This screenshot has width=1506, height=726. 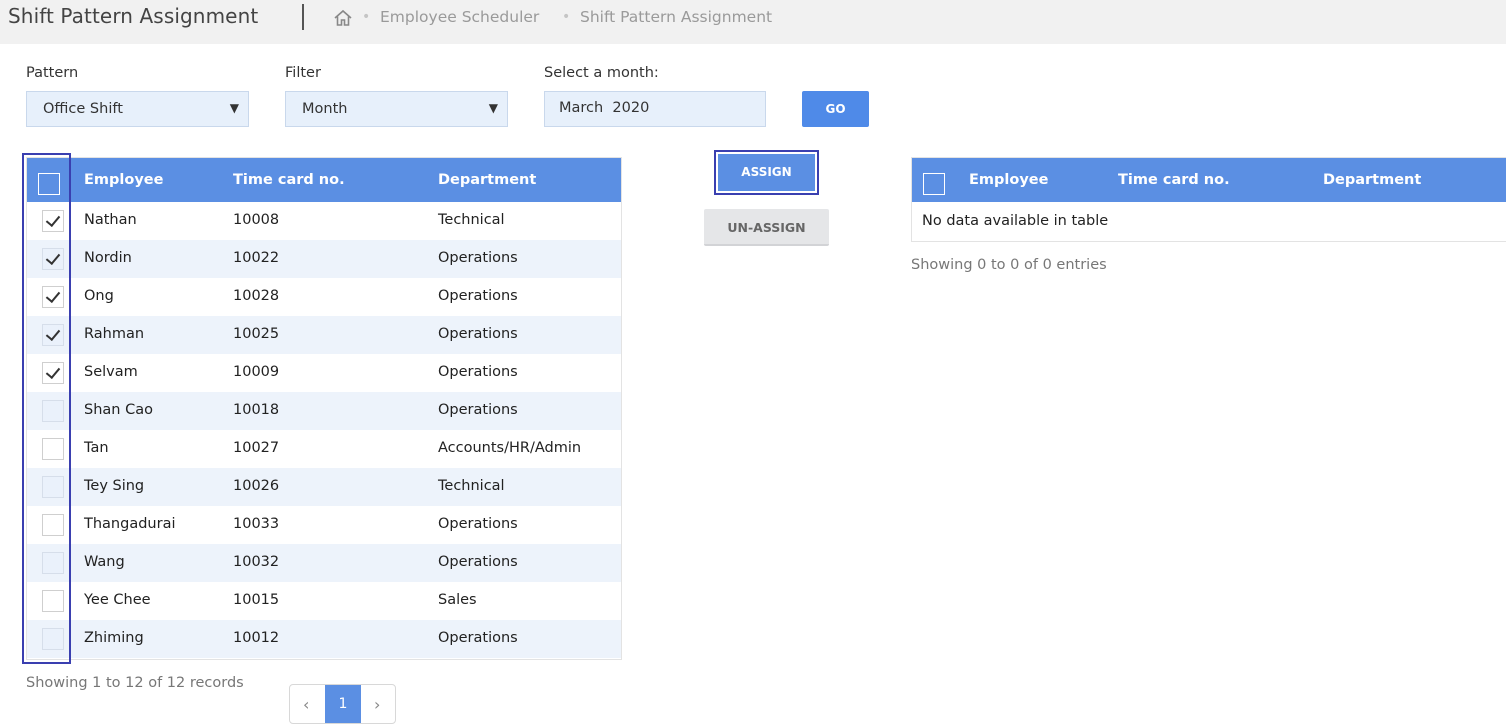 What do you see at coordinates (324, 525) in the screenshot?
I see `table-row: Thangadurai 10033 Operations` at bounding box center [324, 525].